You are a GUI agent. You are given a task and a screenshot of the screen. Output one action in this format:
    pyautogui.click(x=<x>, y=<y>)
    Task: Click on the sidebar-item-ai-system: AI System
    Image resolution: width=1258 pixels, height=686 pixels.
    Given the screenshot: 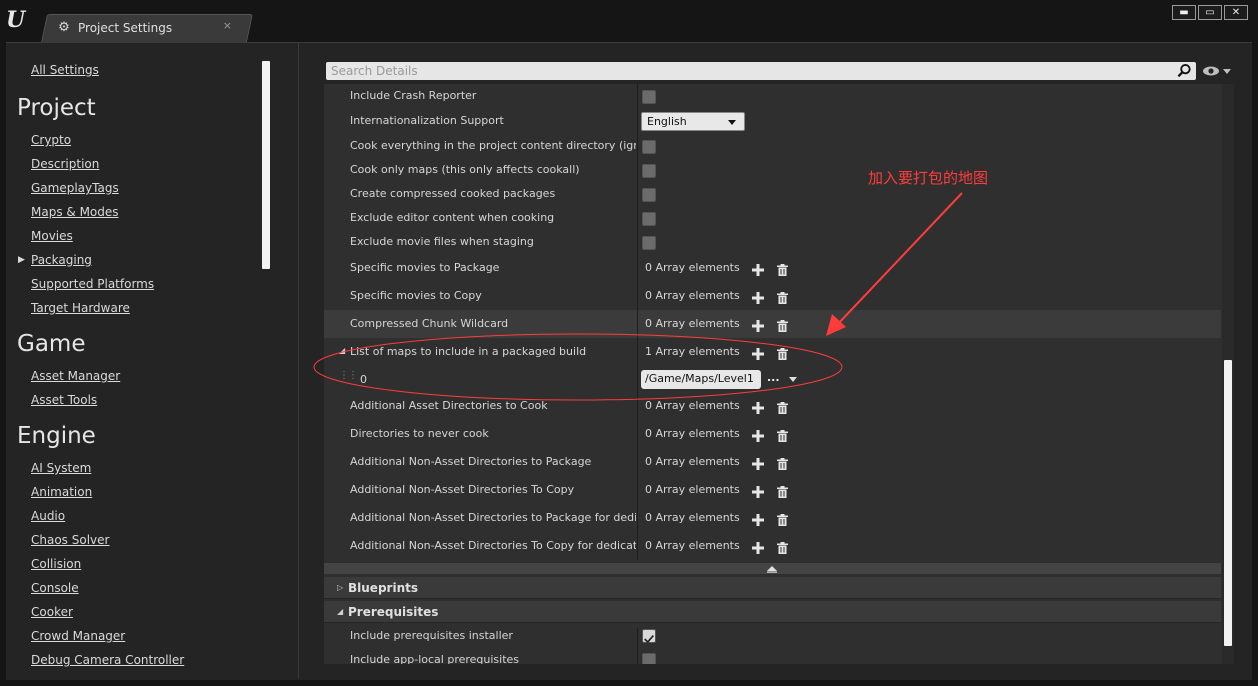 What is the action you would take?
    pyautogui.click(x=61, y=468)
    